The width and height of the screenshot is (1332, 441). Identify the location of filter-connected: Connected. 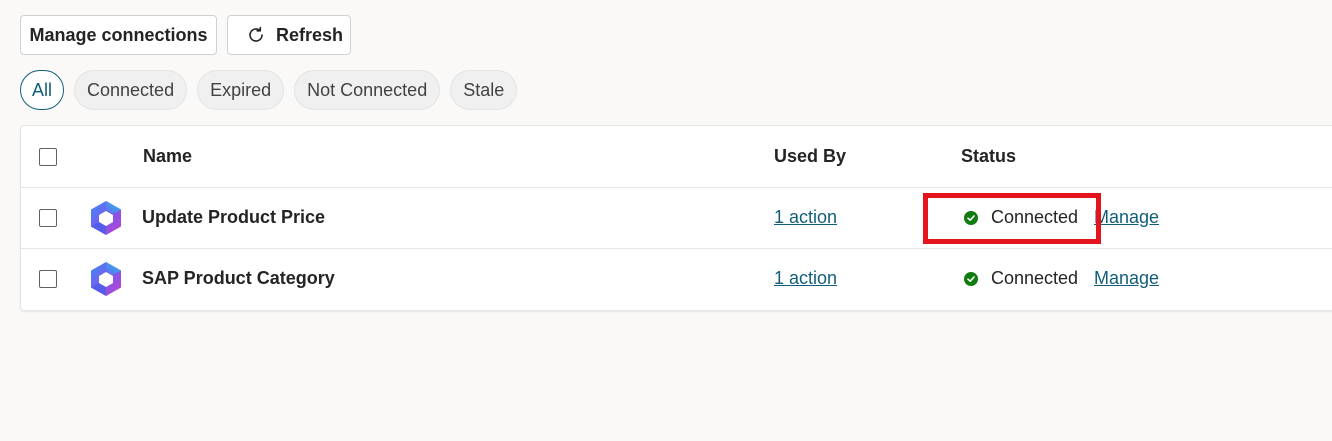
(131, 90).